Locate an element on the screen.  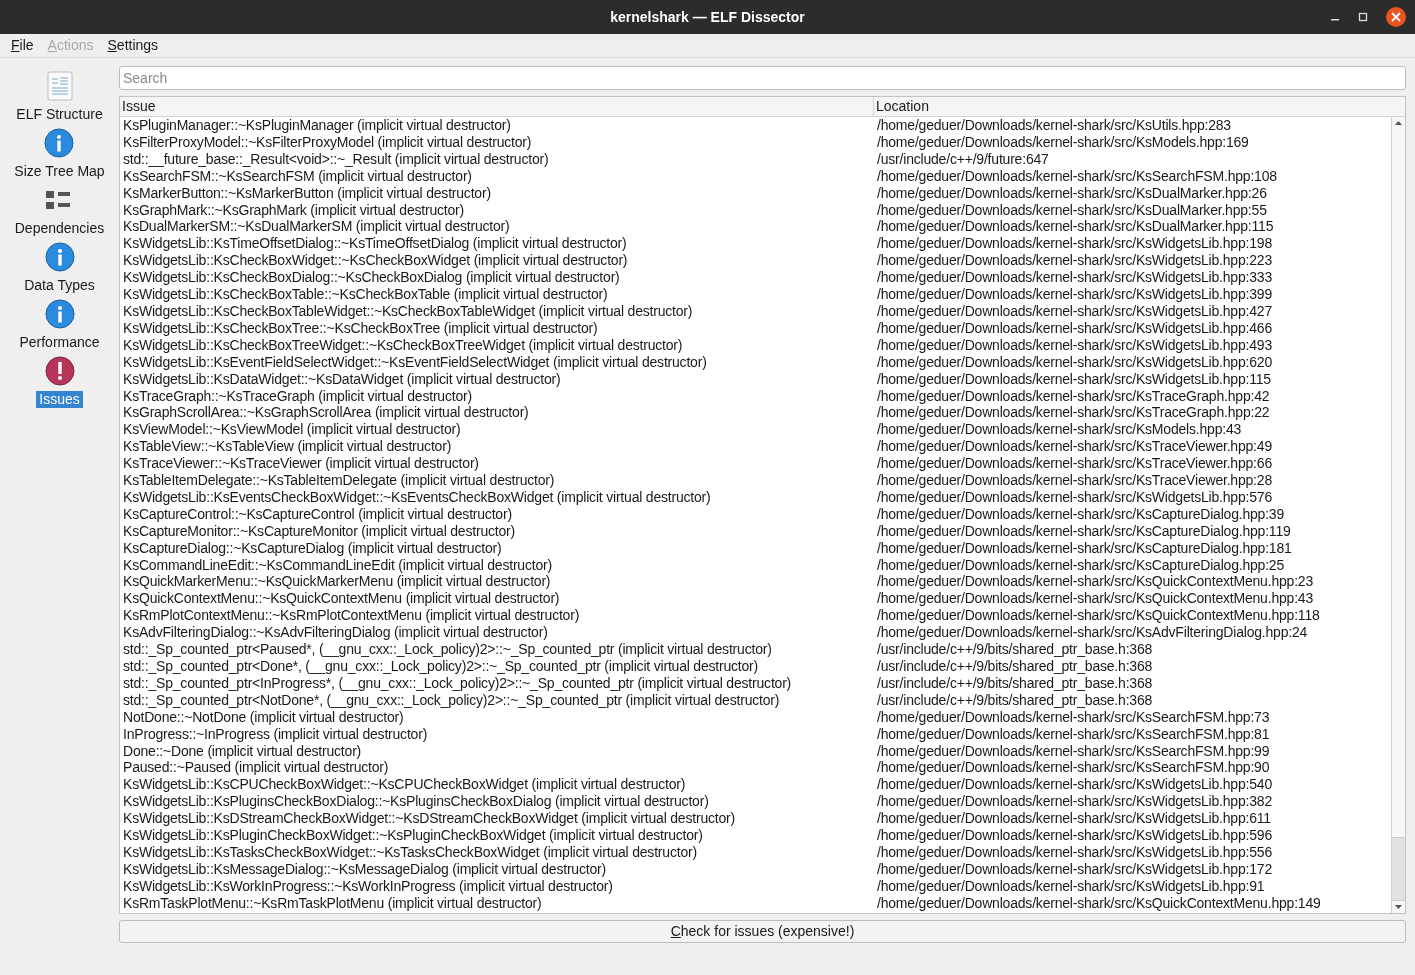
table-cell-text: KsFilterProxyModel::~KsFilterProxyModel (implicit virtual destructor) is located at coordinates (327, 142).